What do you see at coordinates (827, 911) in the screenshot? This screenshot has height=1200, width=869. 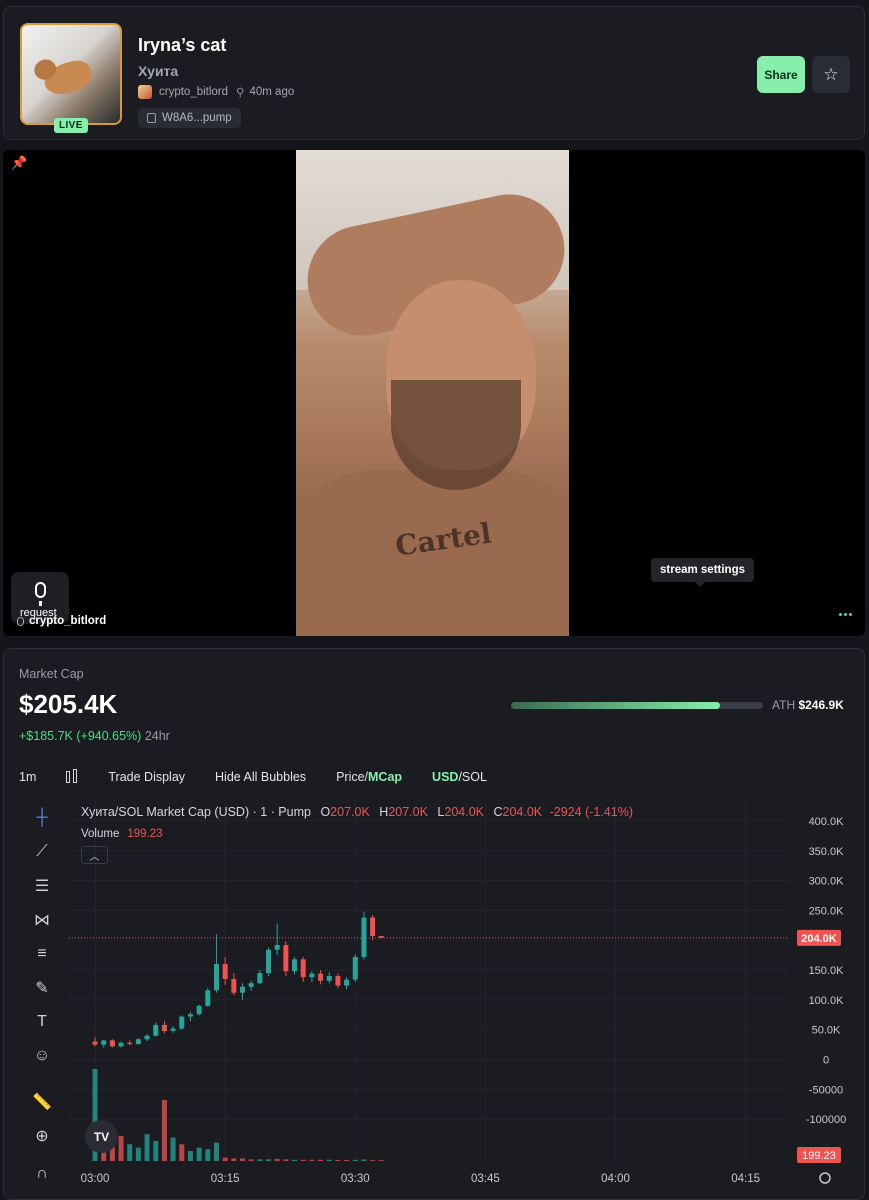 I see `y-tick-label: 250.0K` at bounding box center [827, 911].